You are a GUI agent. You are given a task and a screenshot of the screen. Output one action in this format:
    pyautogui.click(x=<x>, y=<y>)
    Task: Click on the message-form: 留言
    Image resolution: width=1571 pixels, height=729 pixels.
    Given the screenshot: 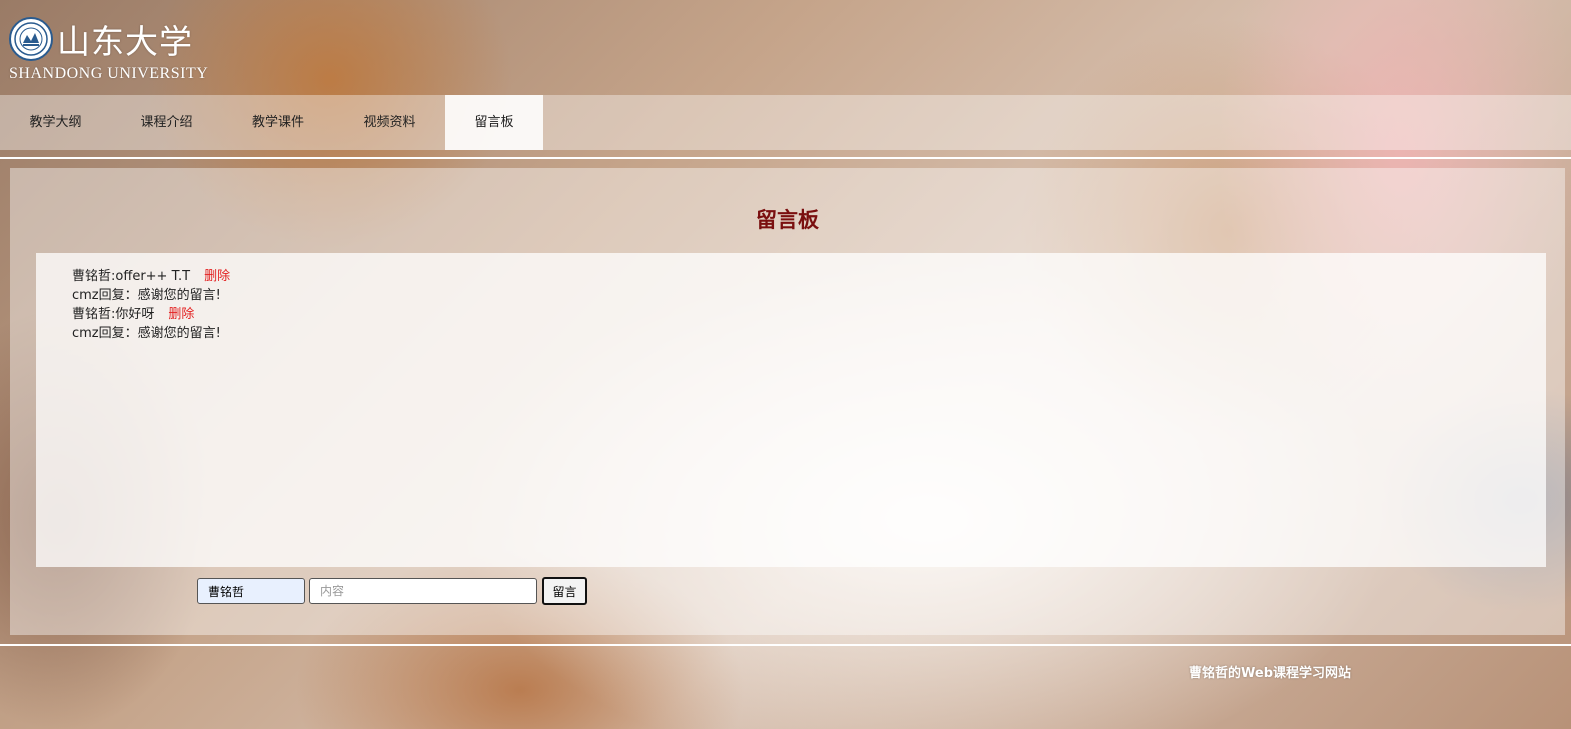 What is the action you would take?
    pyautogui.click(x=392, y=591)
    